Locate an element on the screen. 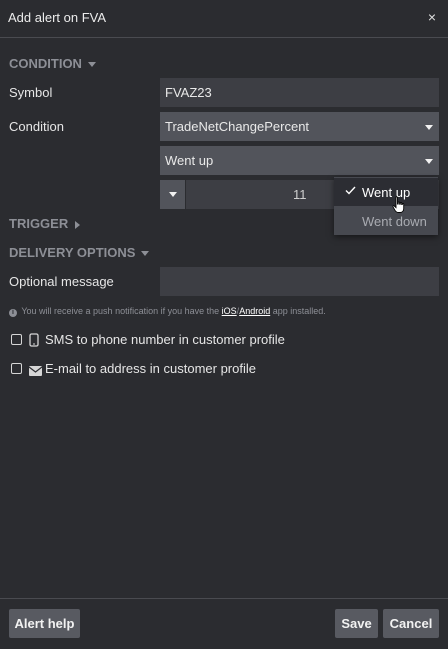 This screenshot has width=448, height=649. symbol-value: FVAZ23 is located at coordinates (188, 92).